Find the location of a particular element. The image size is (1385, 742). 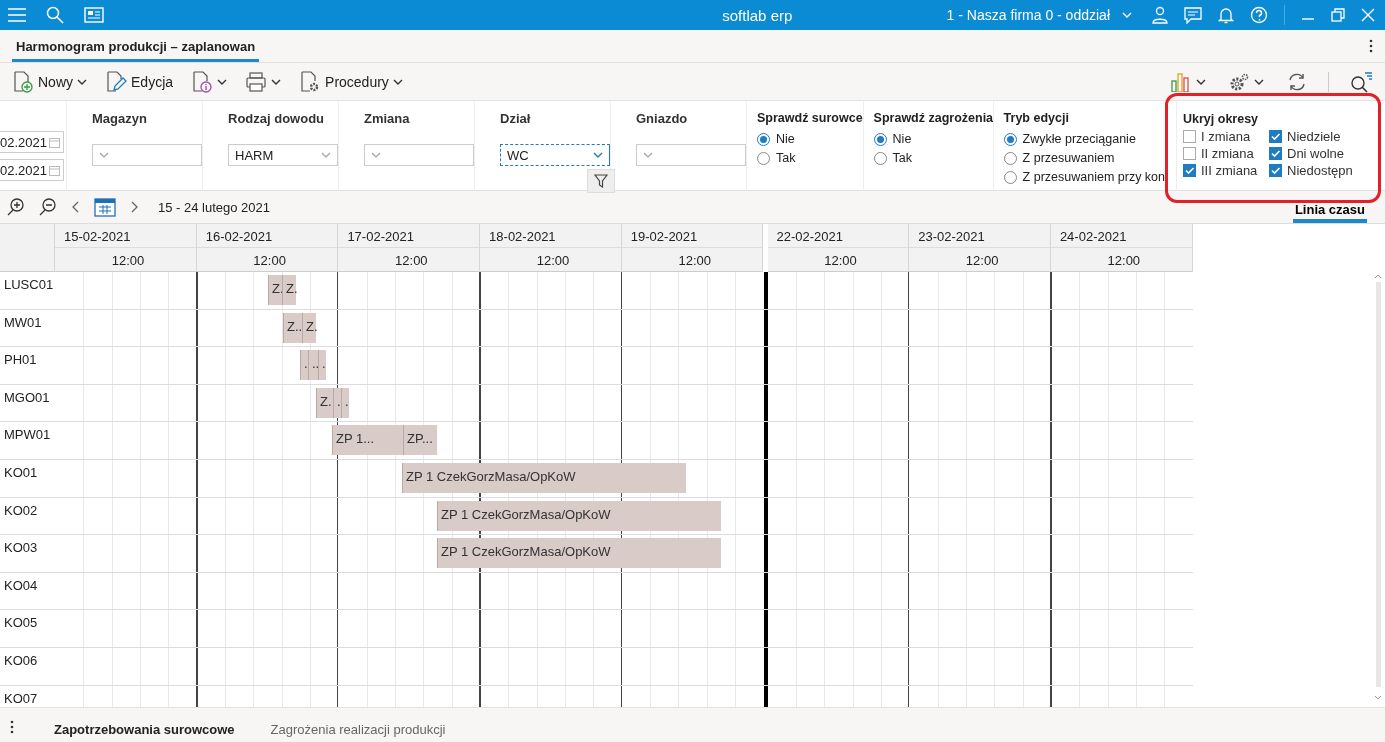

checkbox-option: Dni wolne is located at coordinates (1315, 153).